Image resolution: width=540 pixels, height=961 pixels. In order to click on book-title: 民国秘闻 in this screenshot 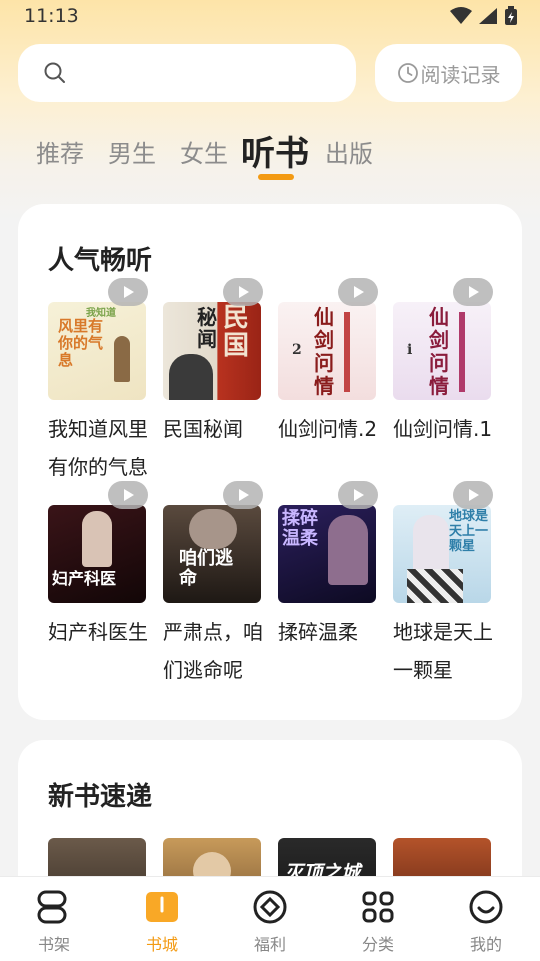, I will do `click(203, 429)`.